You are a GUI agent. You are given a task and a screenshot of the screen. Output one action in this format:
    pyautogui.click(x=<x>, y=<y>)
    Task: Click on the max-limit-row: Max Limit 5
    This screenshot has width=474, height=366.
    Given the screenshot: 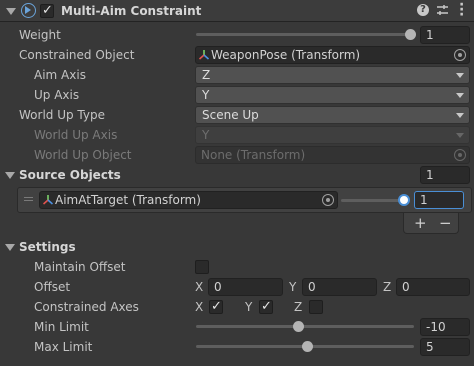 What is the action you would take?
    pyautogui.click(x=237, y=347)
    